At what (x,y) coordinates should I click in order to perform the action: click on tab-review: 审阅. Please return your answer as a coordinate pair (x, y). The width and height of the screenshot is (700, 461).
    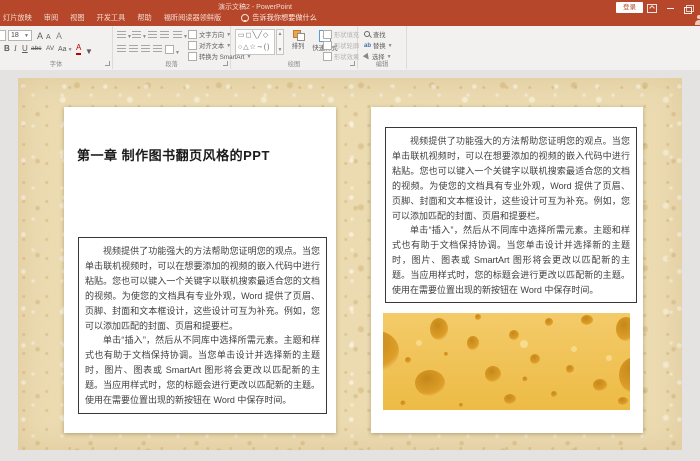
    Looking at the image, I should click on (51, 18).